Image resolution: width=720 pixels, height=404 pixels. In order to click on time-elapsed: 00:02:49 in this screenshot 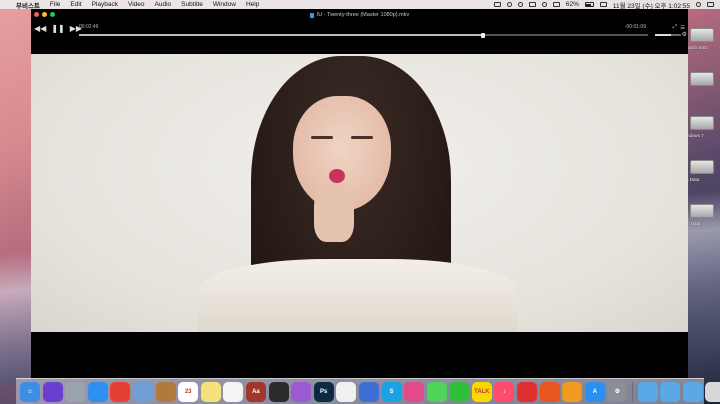, I will do `click(89, 27)`.